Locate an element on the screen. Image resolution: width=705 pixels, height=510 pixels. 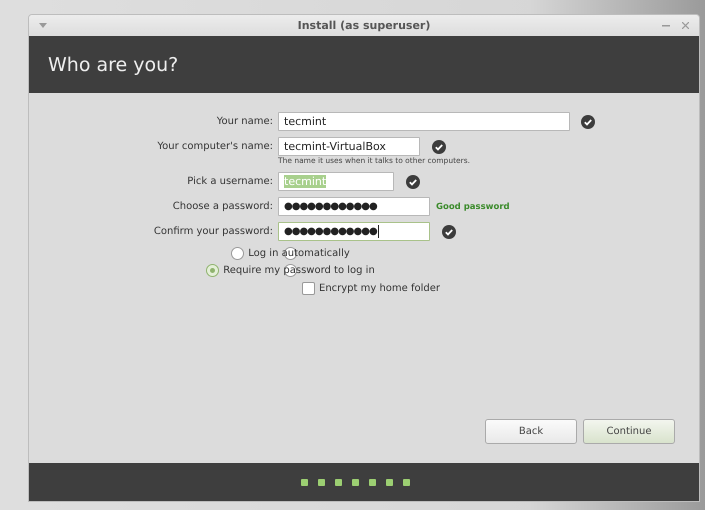
window-title: Install (as superuser) is located at coordinates (364, 25).